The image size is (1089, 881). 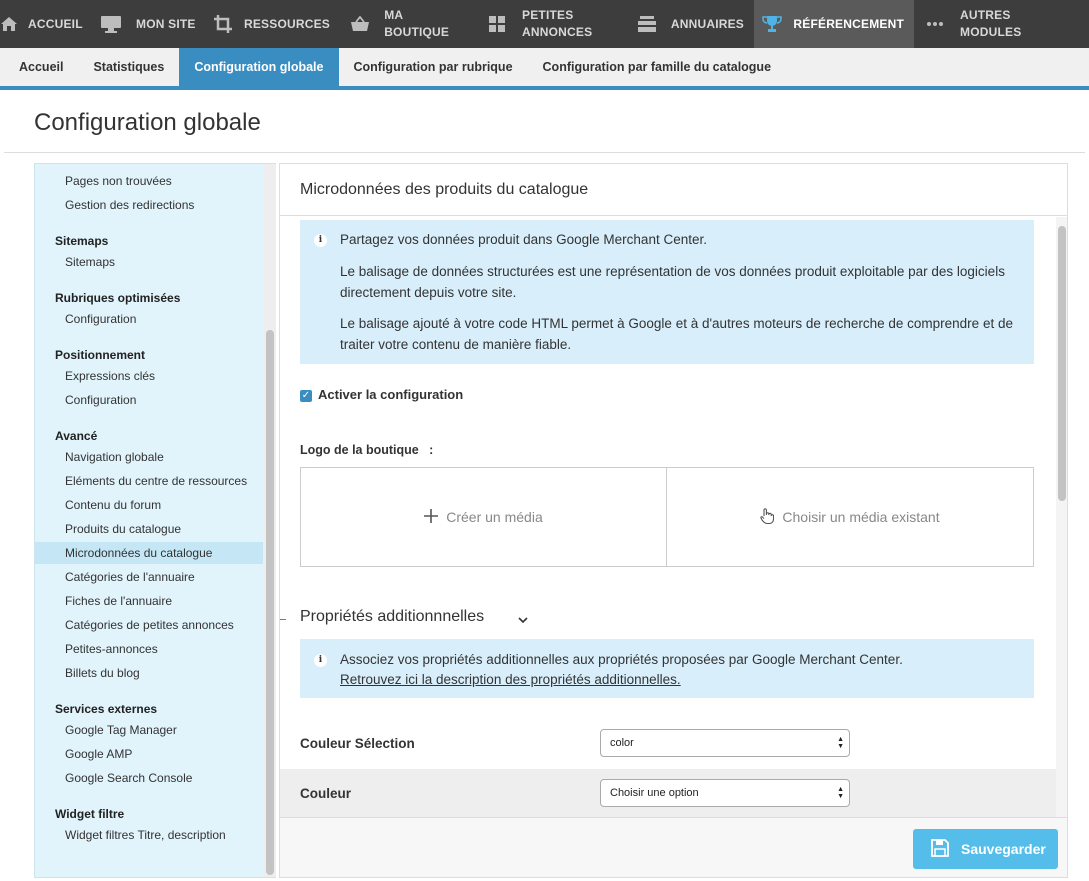 What do you see at coordinates (106, 709) in the screenshot?
I see `sidebar-group-title: Services externes` at bounding box center [106, 709].